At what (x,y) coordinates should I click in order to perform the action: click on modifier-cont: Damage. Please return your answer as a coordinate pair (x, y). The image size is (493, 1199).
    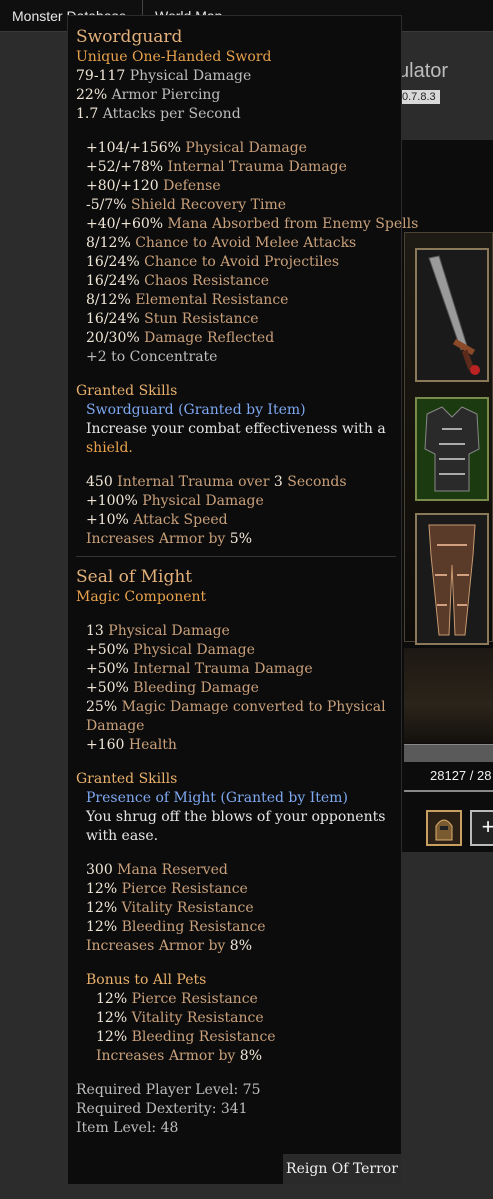
    Looking at the image, I should click on (115, 726).